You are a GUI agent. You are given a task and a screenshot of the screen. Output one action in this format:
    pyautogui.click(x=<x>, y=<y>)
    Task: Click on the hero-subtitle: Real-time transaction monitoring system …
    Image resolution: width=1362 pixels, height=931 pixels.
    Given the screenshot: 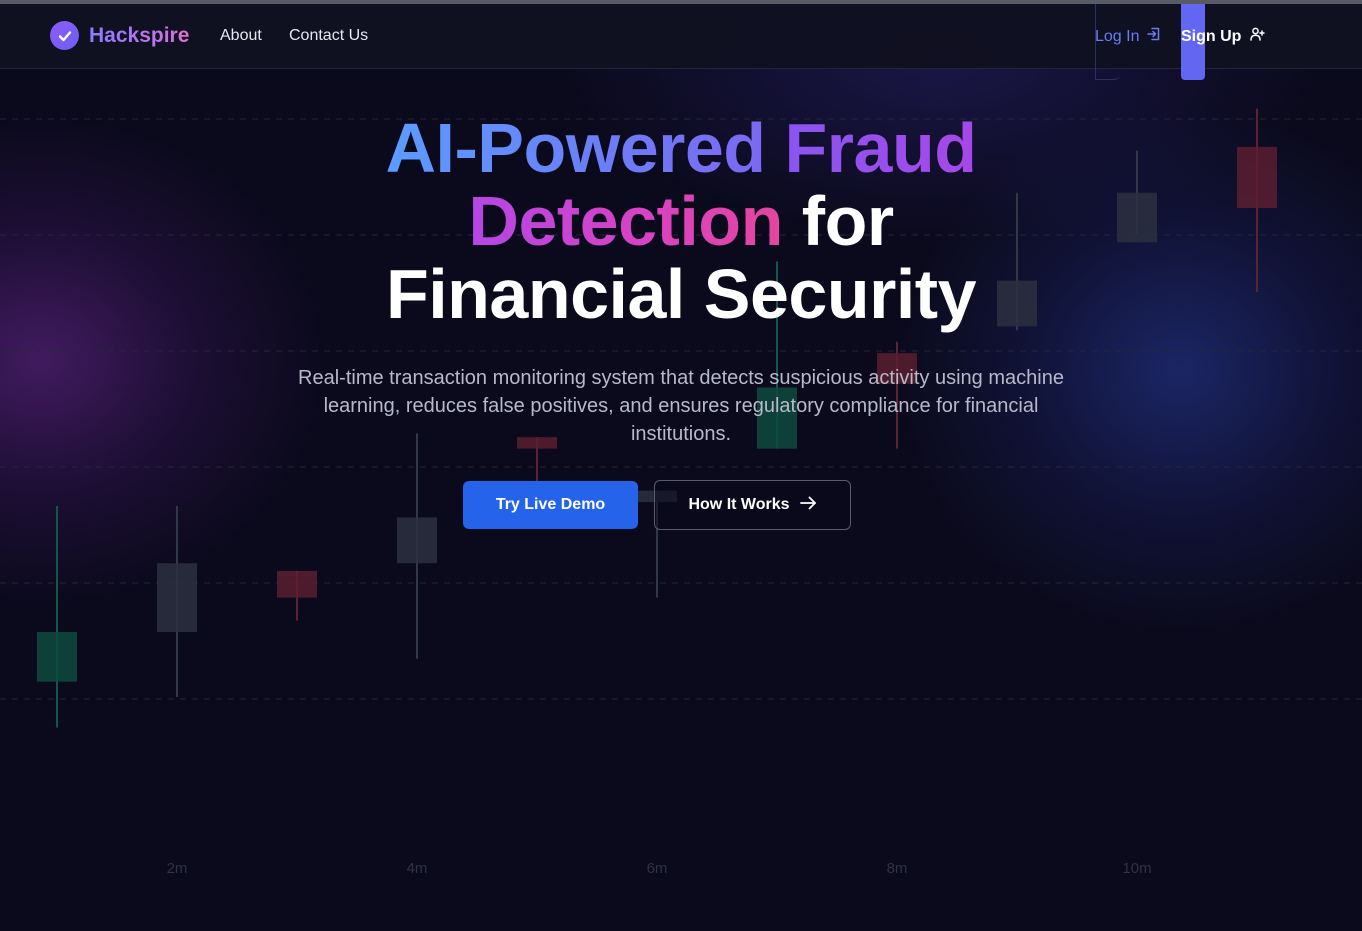 What is the action you would take?
    pyautogui.click(x=681, y=406)
    